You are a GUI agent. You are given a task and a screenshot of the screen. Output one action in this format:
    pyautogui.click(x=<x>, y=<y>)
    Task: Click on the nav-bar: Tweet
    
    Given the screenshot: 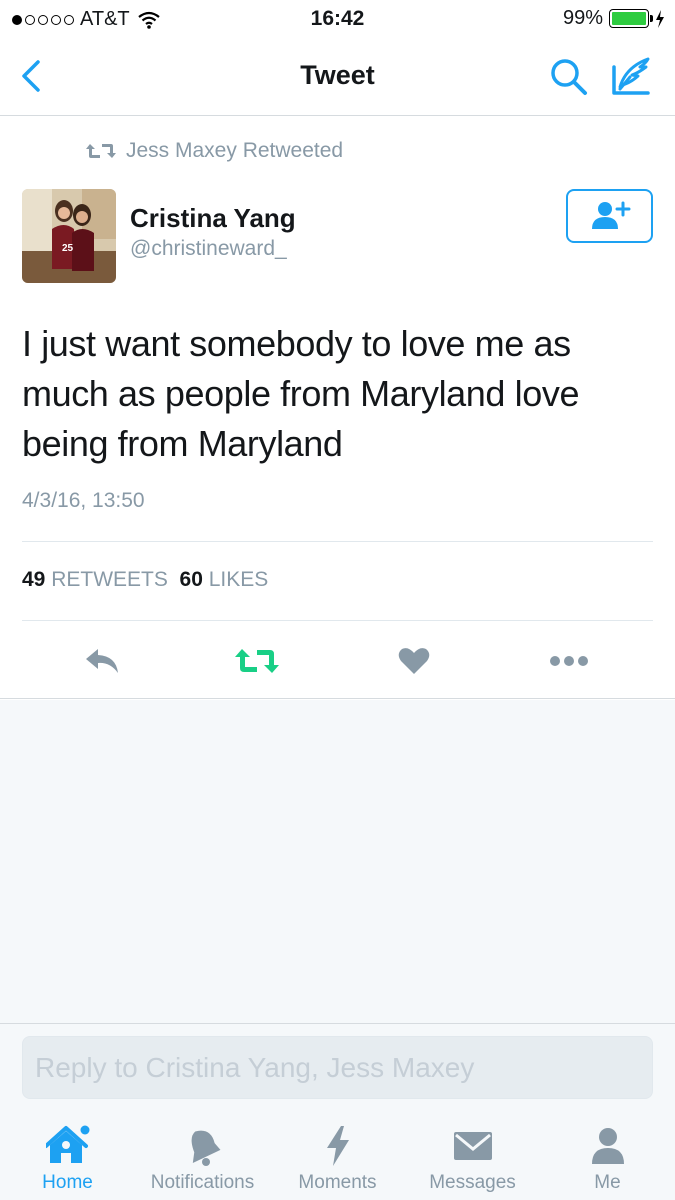 What is the action you would take?
    pyautogui.click(x=337, y=77)
    